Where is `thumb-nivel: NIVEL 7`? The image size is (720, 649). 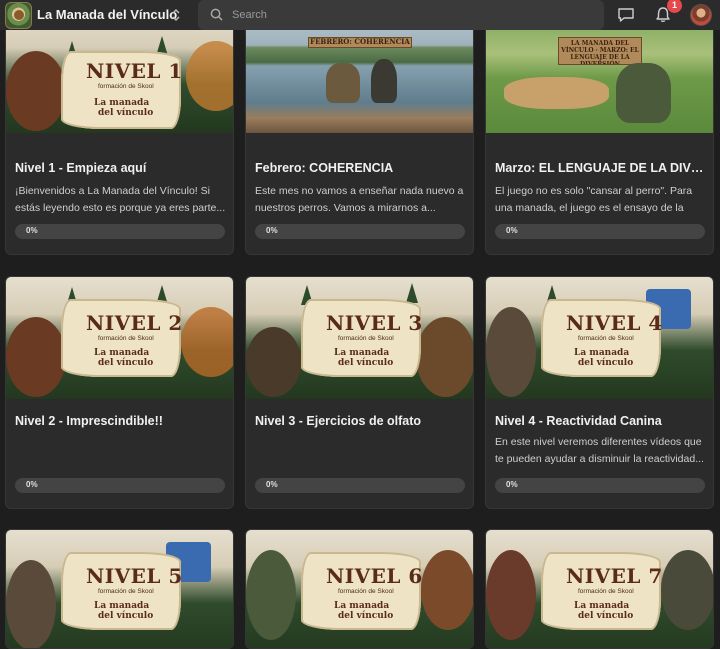 thumb-nivel: NIVEL 7 is located at coordinates (614, 576).